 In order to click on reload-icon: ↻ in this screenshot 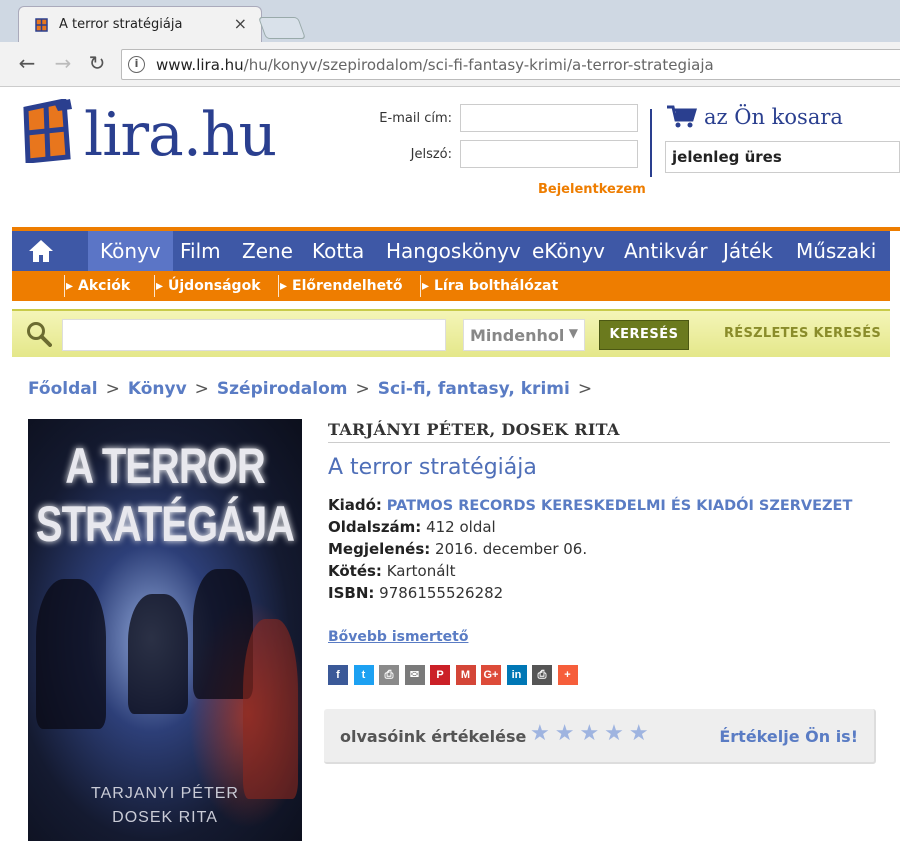, I will do `click(97, 63)`.